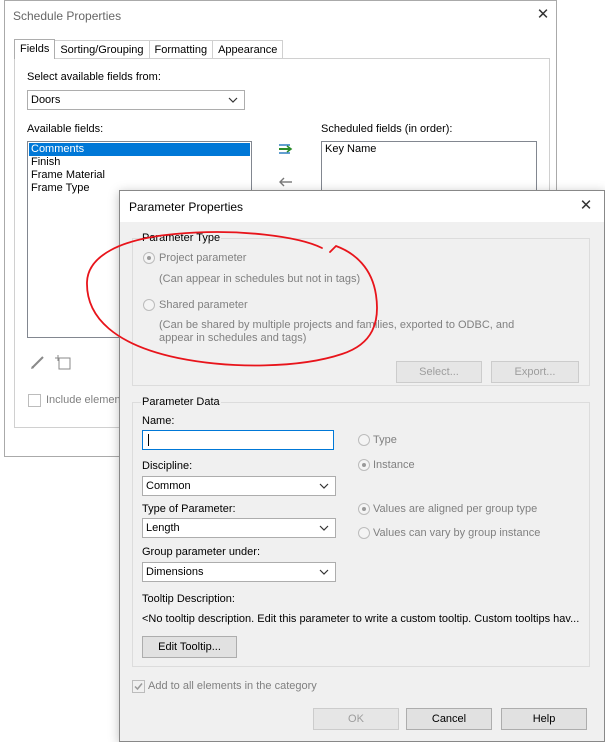 This screenshot has height=742, width=605. What do you see at coordinates (203, 305) in the screenshot?
I see `shared-parameter-label: Shared parameter` at bounding box center [203, 305].